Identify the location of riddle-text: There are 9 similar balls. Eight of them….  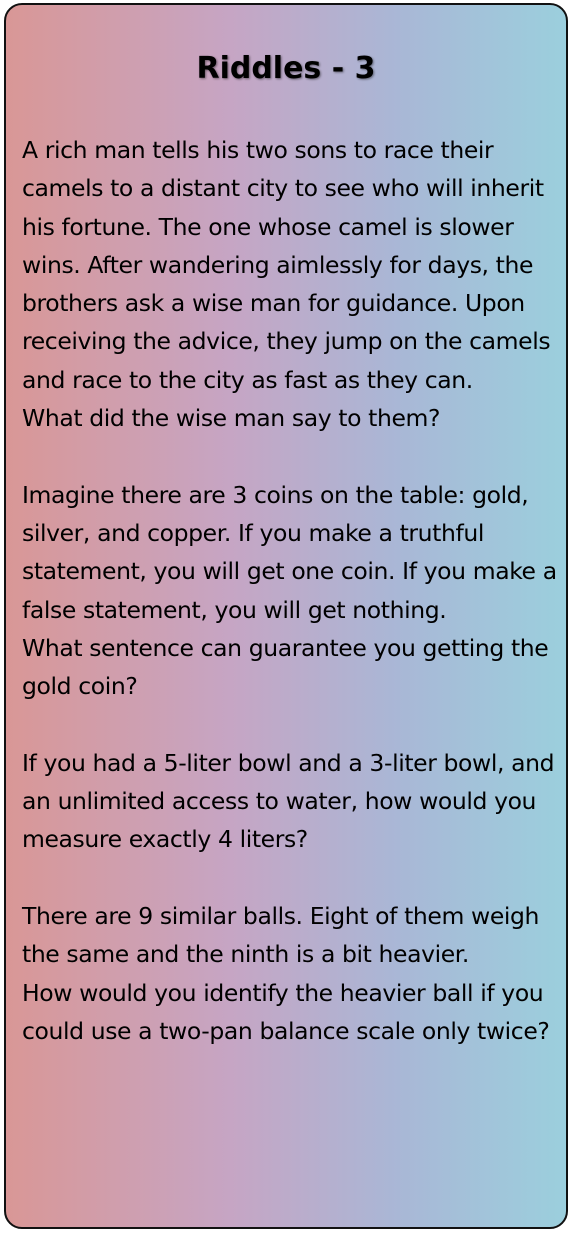
(281, 935).